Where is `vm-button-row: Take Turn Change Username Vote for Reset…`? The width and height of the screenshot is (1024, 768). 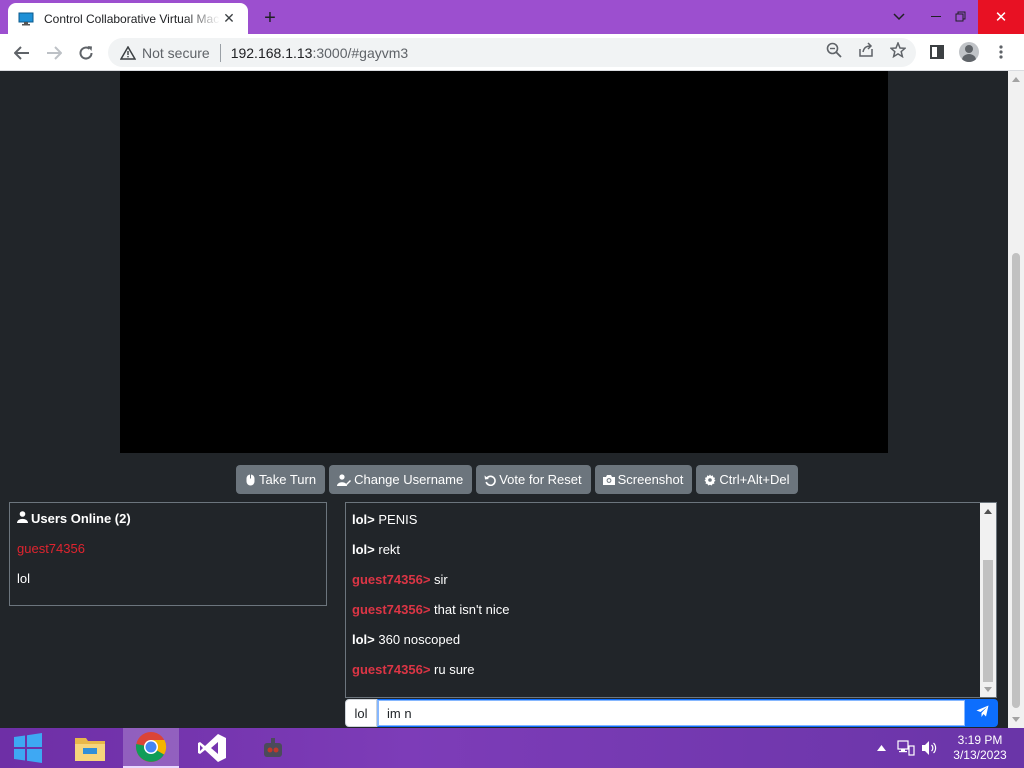 vm-button-row: Take Turn Change Username Vote for Reset… is located at coordinates (517, 479).